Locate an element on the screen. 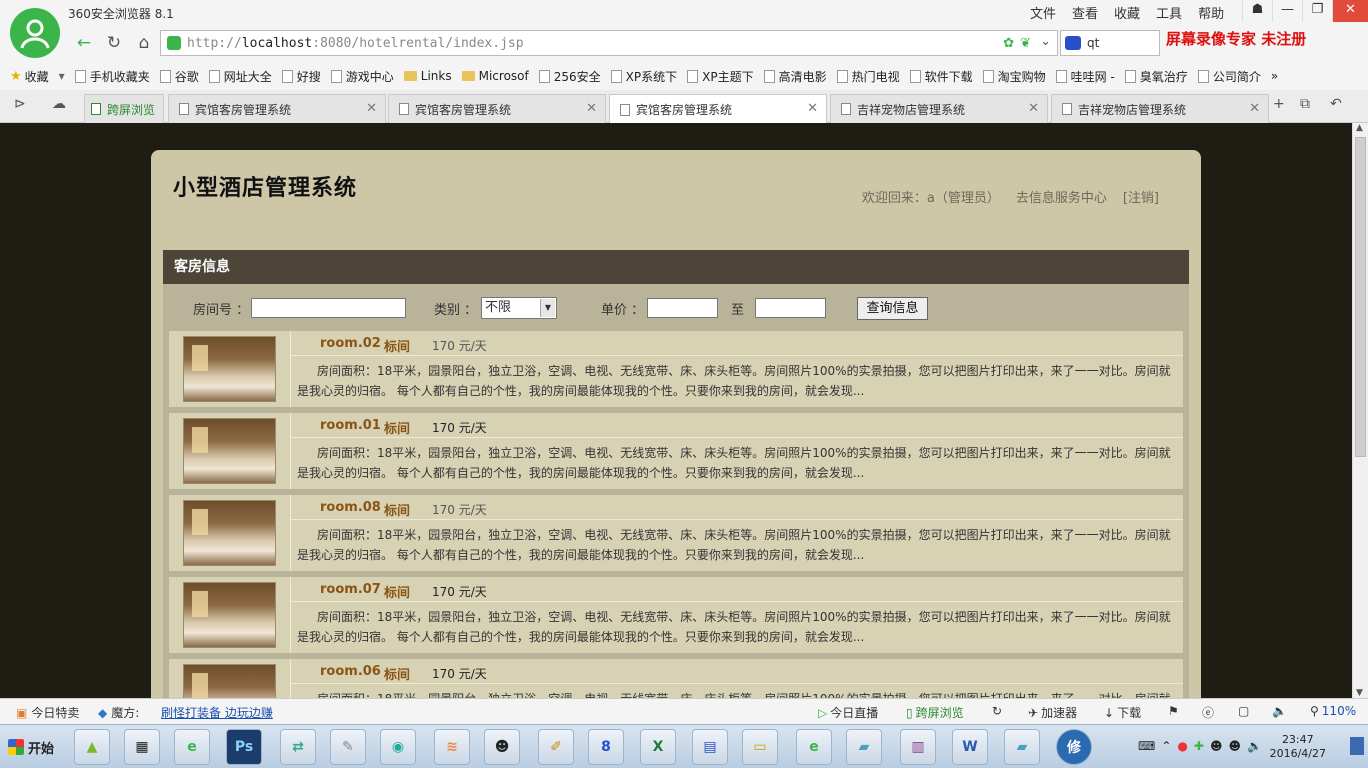 The image size is (1368, 769). tab-list-icon: ⧉ is located at coordinates (1305, 104).